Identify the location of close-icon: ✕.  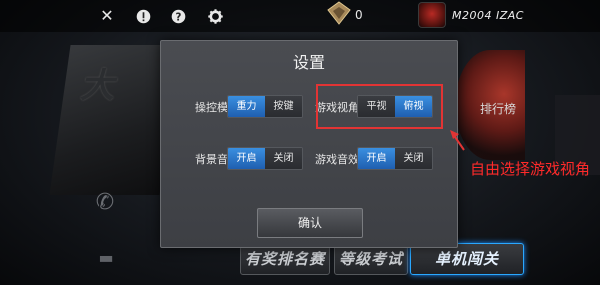
(107, 16).